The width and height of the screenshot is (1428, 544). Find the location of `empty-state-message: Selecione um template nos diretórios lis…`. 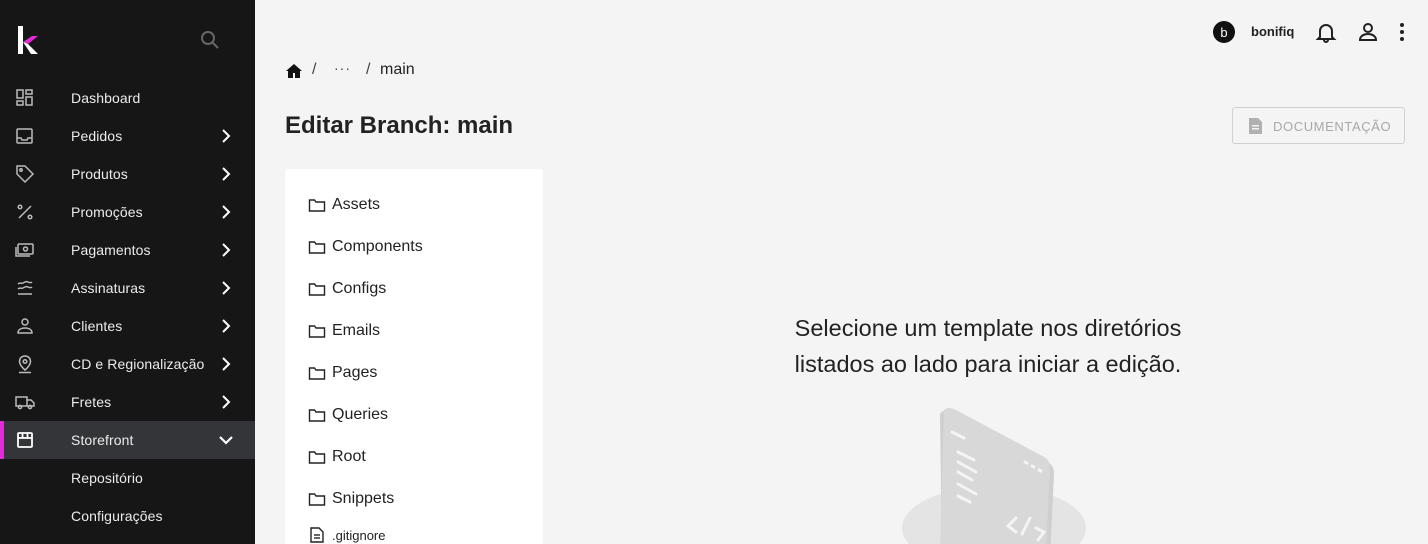

empty-state-message: Selecione um template nos diretórios lis… is located at coordinates (988, 346).